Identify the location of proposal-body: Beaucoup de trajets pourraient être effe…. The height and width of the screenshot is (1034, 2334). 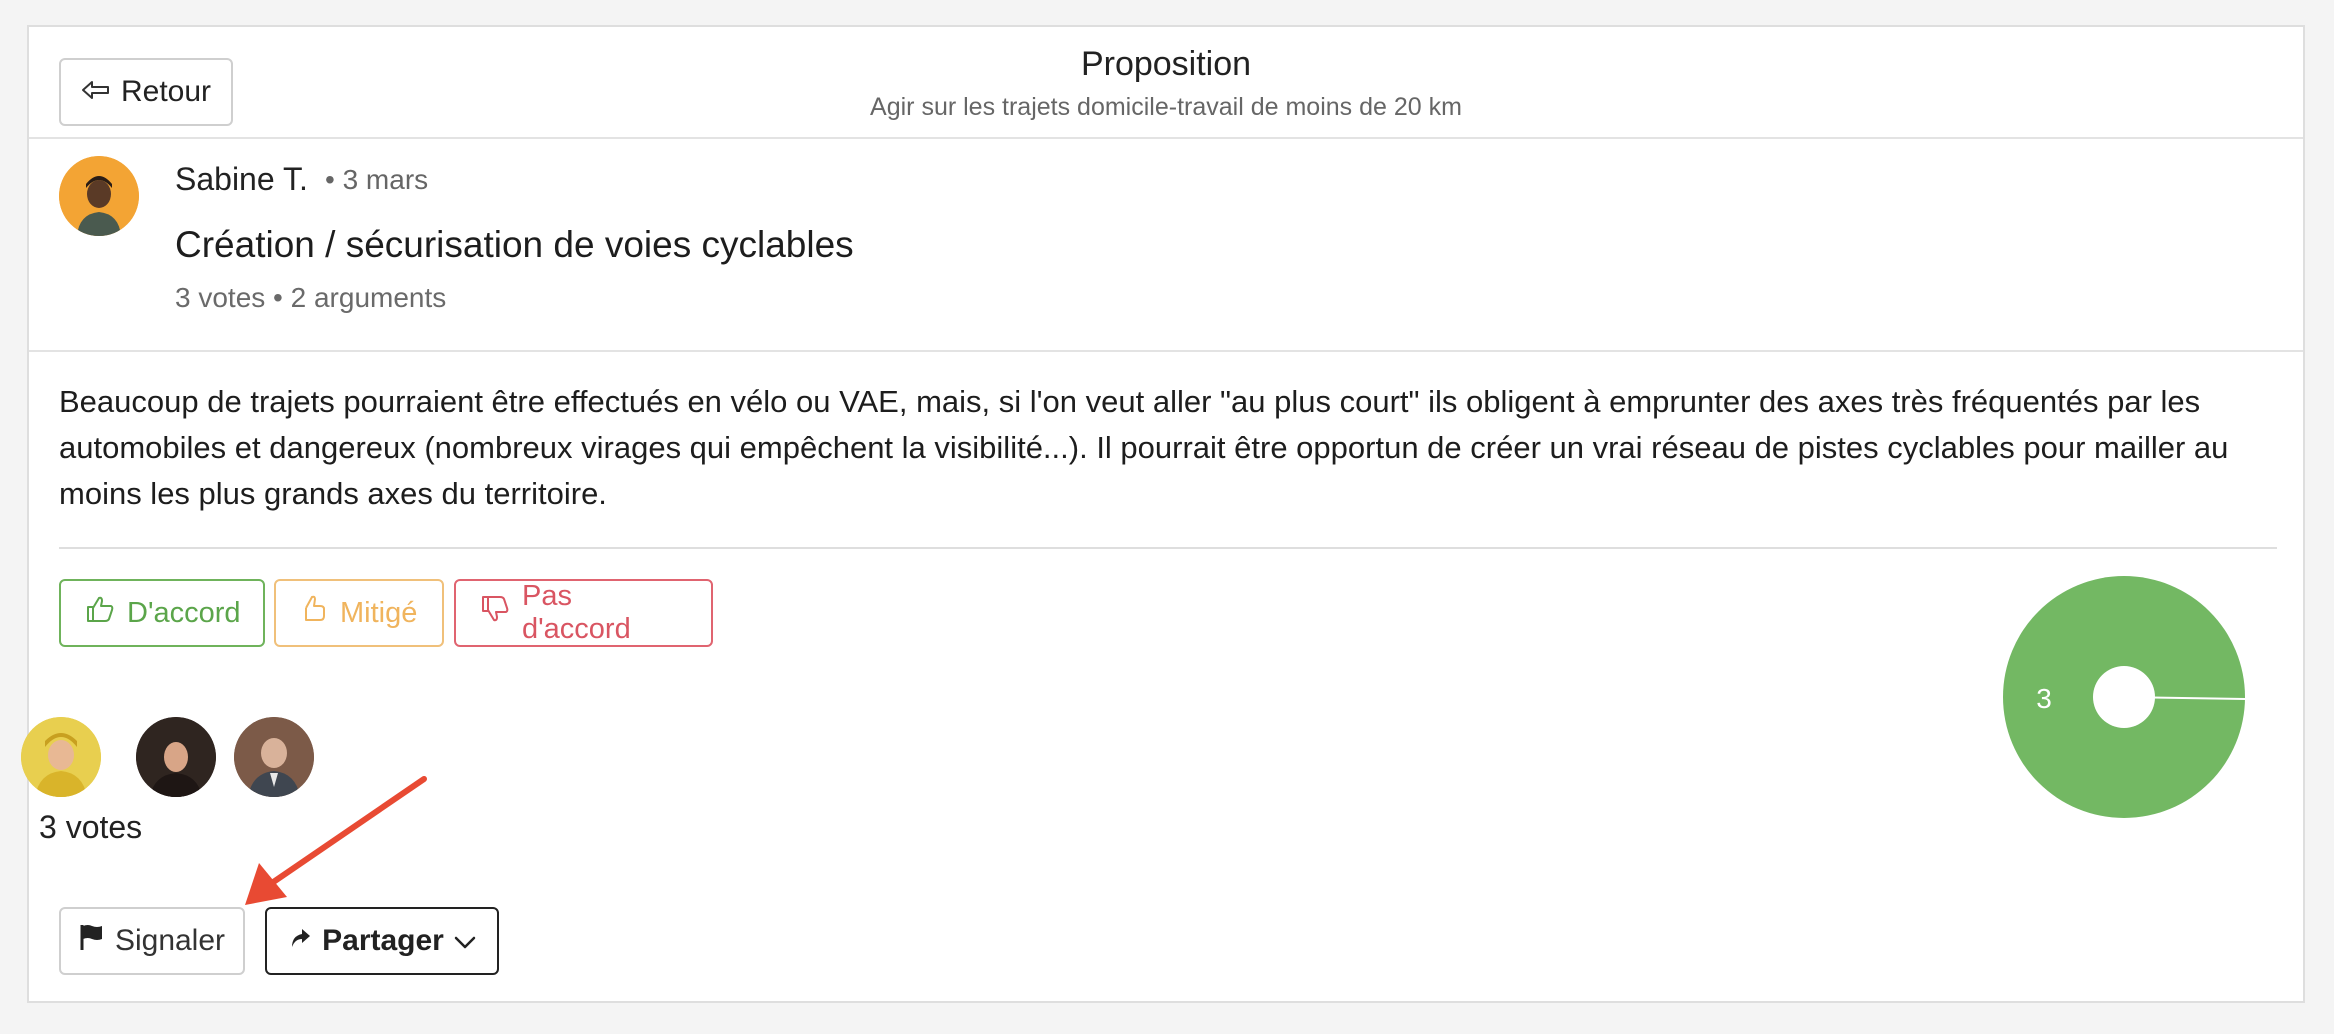
(1144, 447).